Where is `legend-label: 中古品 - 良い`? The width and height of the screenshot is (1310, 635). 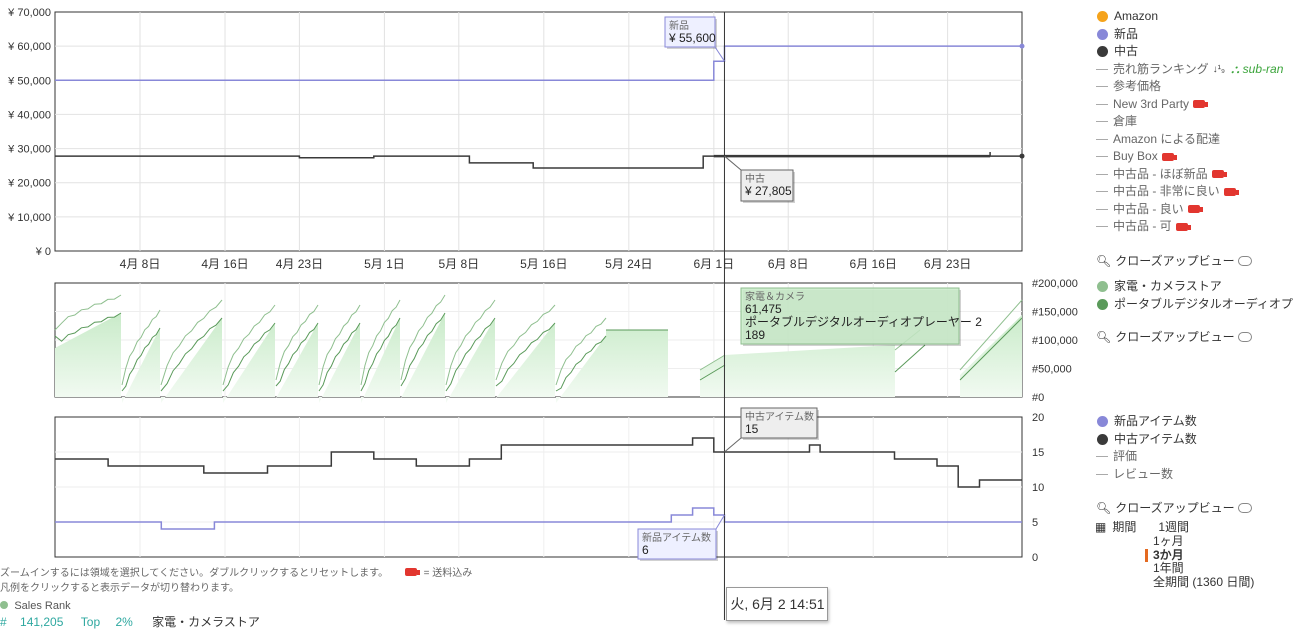 legend-label: 中古品 - 良い is located at coordinates (1148, 208).